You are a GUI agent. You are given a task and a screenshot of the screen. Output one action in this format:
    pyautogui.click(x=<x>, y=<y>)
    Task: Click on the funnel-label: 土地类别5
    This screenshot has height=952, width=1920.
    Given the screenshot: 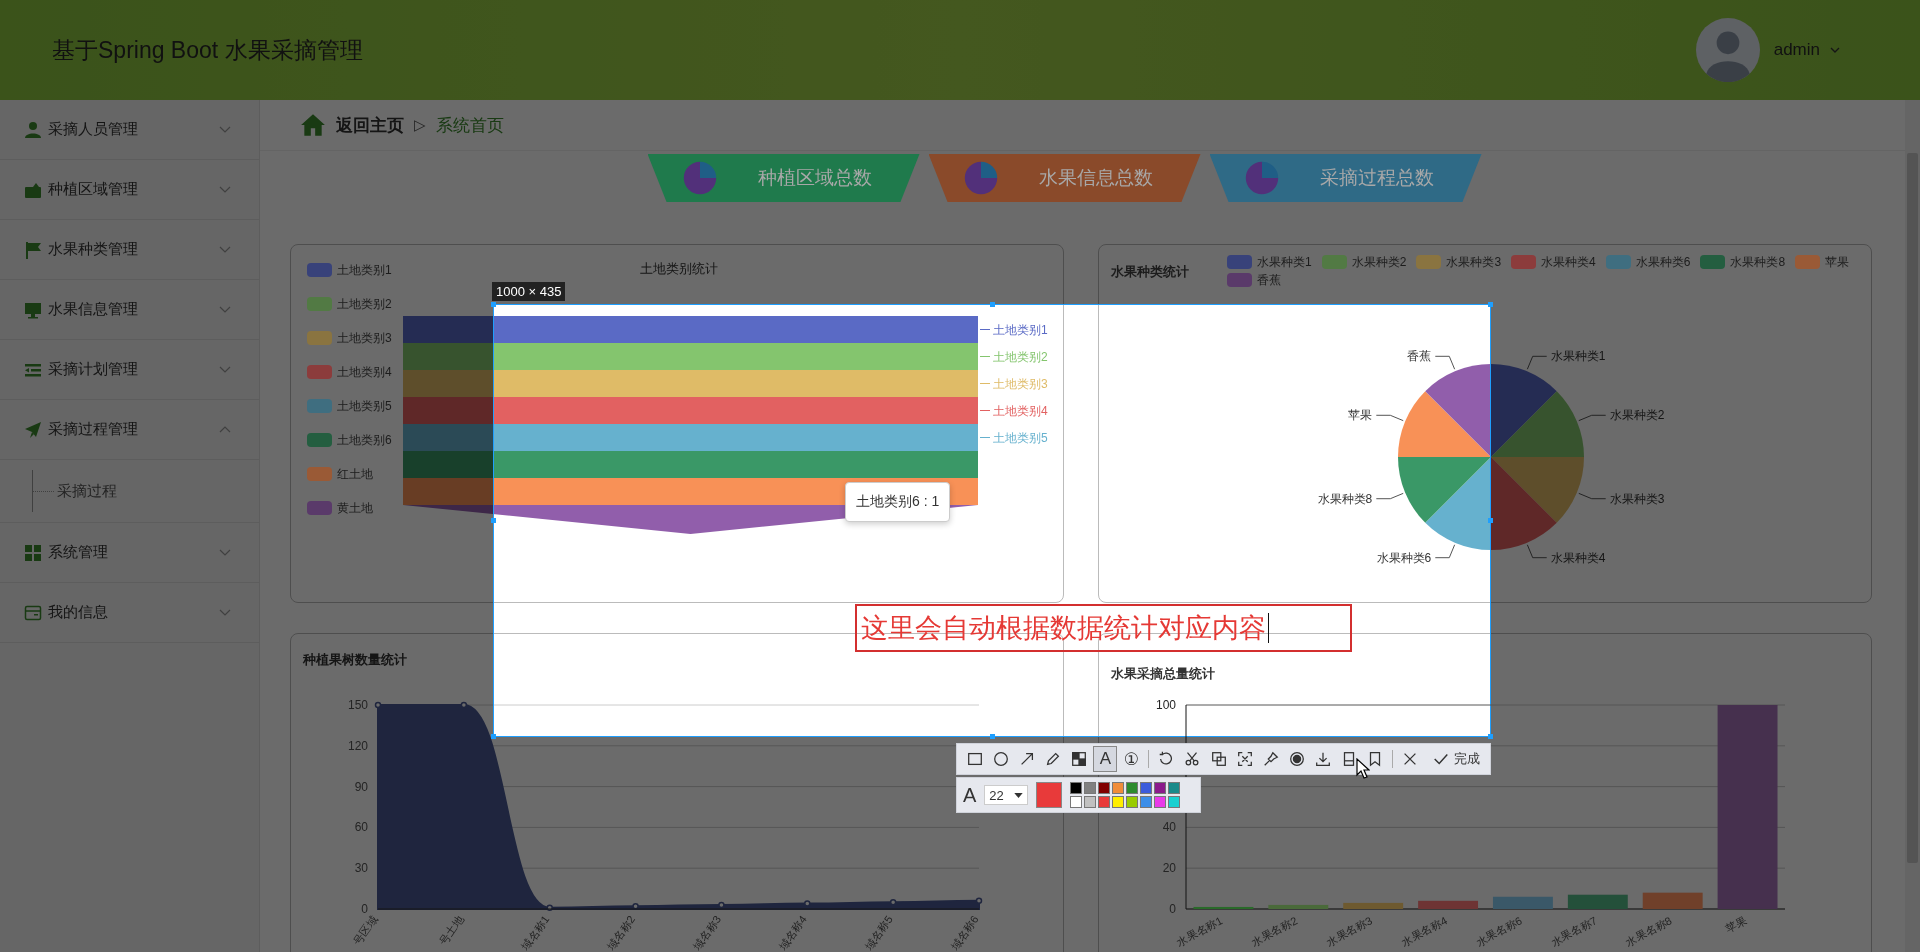 What is the action you would take?
    pyautogui.click(x=1020, y=437)
    